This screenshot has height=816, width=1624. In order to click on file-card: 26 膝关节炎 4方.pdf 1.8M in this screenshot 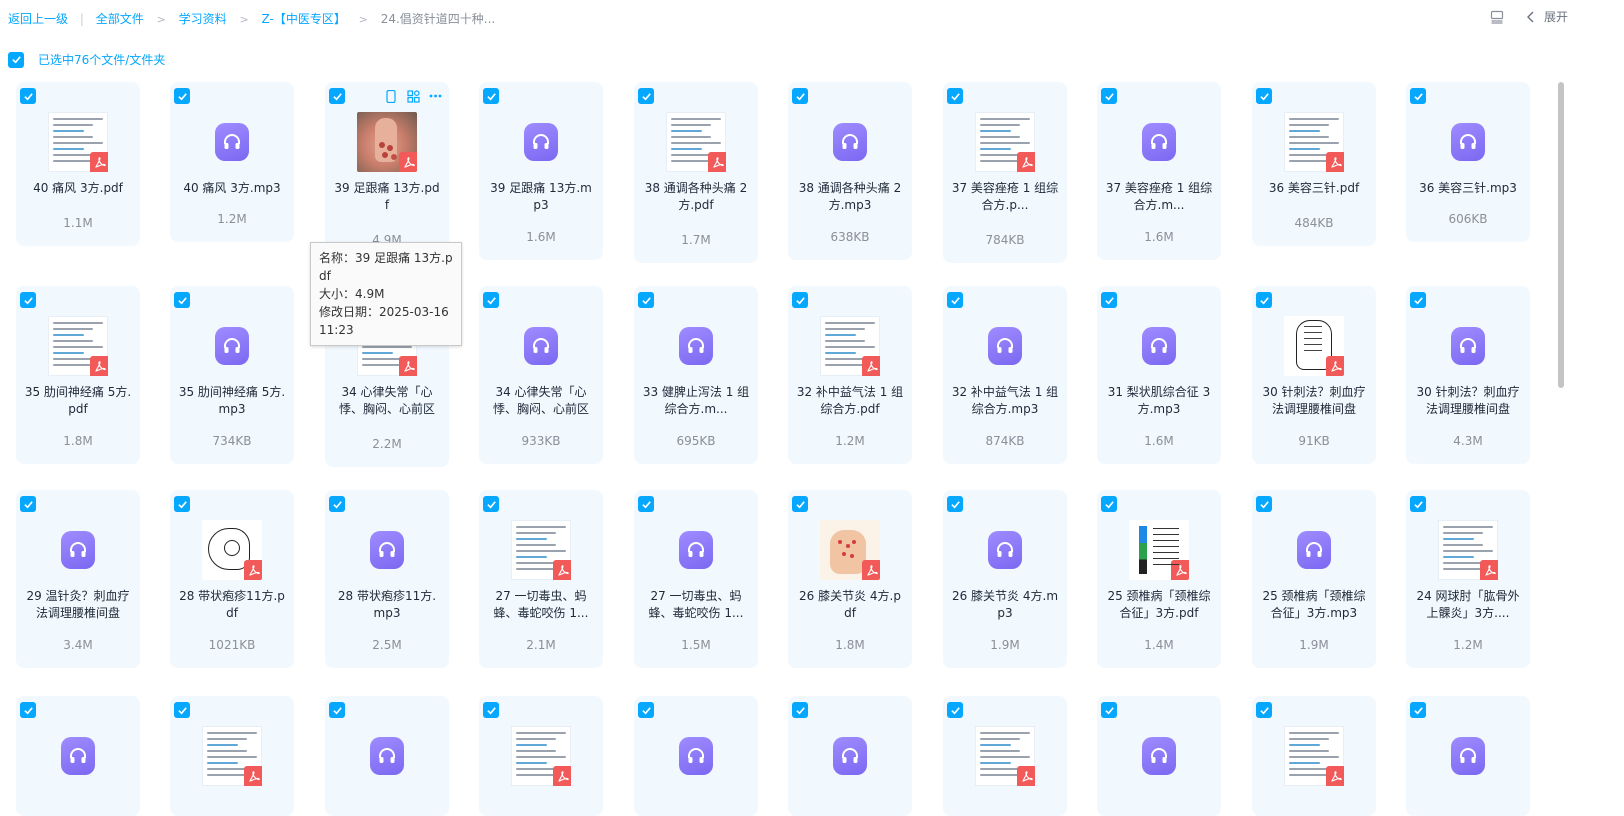, I will do `click(850, 579)`.